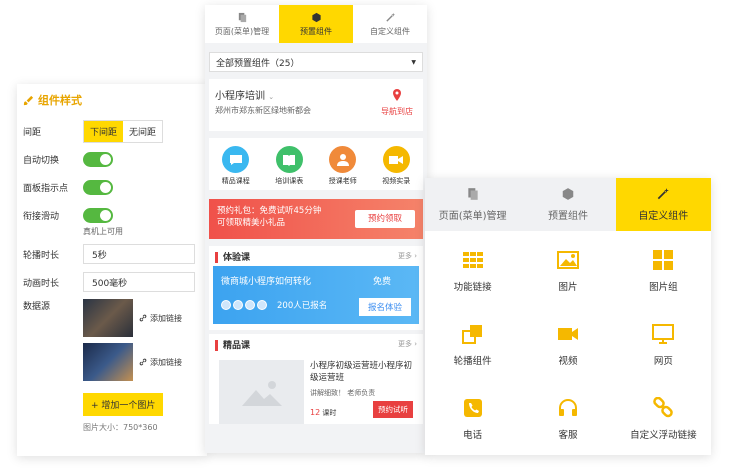 Image resolution: width=732 pixels, height=476 pixels. I want to click on component-floating-link: 自定义浮动链接, so click(663, 419).